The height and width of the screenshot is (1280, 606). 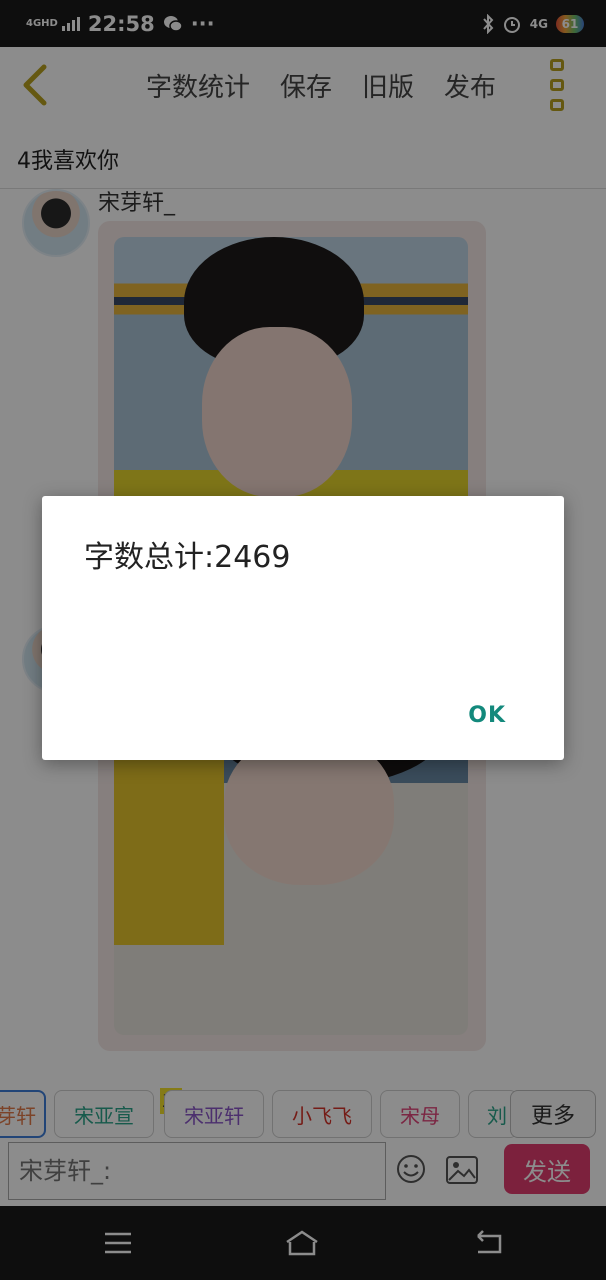 What do you see at coordinates (187, 557) in the screenshot?
I see `dialog-message: 字数总计:2469` at bounding box center [187, 557].